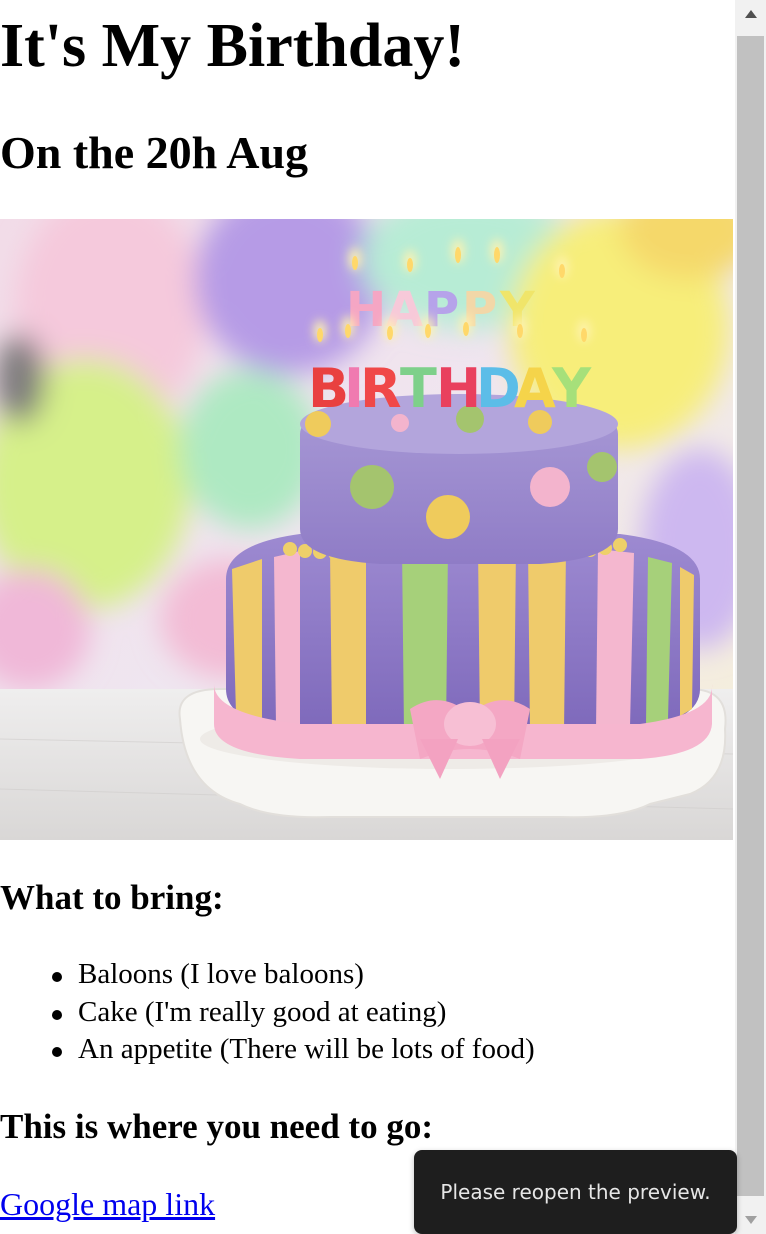 This screenshot has width=766, height=1234. Describe the element at coordinates (575, 1192) in the screenshot. I see `reopen-preview-toast: Please reopen the preview.` at that location.